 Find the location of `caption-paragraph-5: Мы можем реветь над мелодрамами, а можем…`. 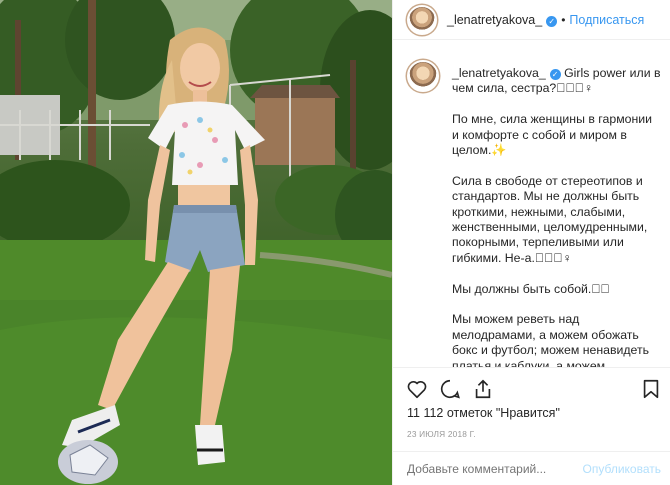

caption-paragraph-5: Мы можем реветь над мелодрамами, а можем… is located at coordinates (551, 339).